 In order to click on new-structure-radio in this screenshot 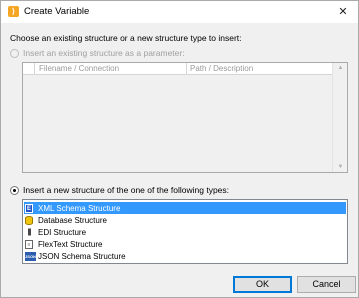, I will do `click(14, 190)`.